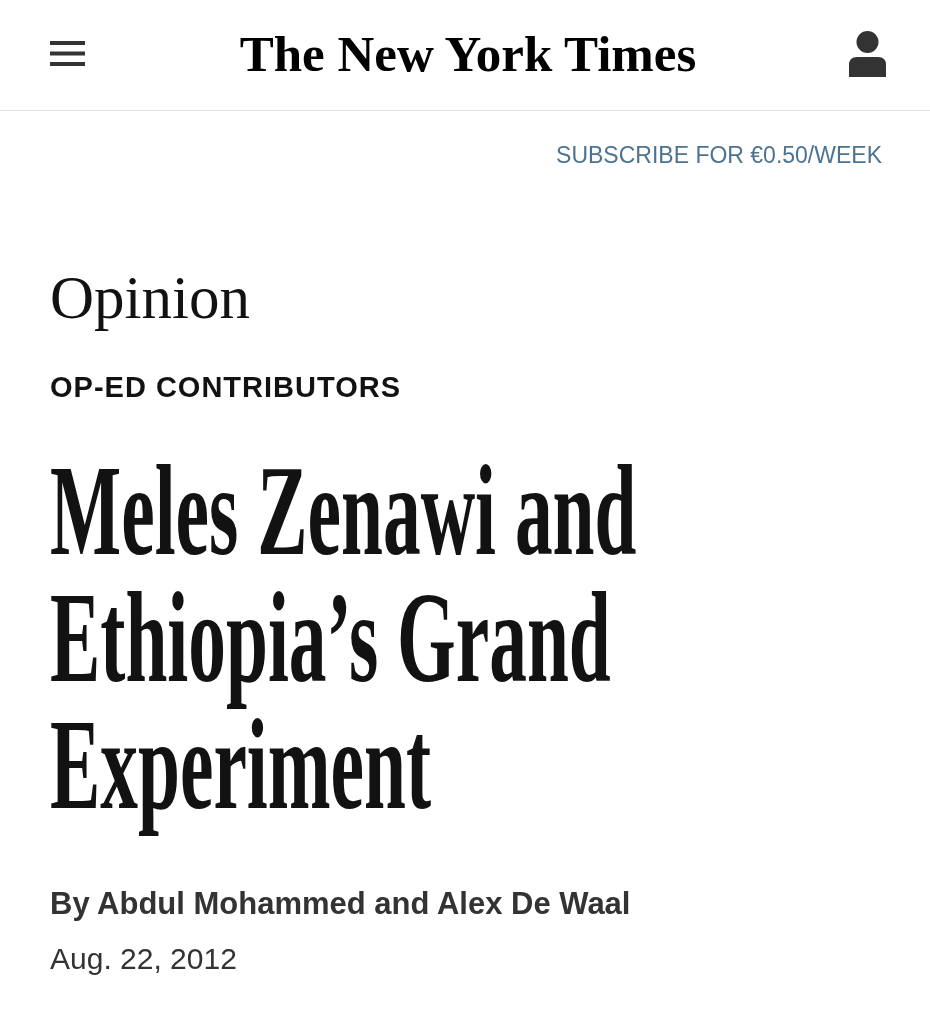  What do you see at coordinates (67, 54) in the screenshot?
I see `menu-icon` at bounding box center [67, 54].